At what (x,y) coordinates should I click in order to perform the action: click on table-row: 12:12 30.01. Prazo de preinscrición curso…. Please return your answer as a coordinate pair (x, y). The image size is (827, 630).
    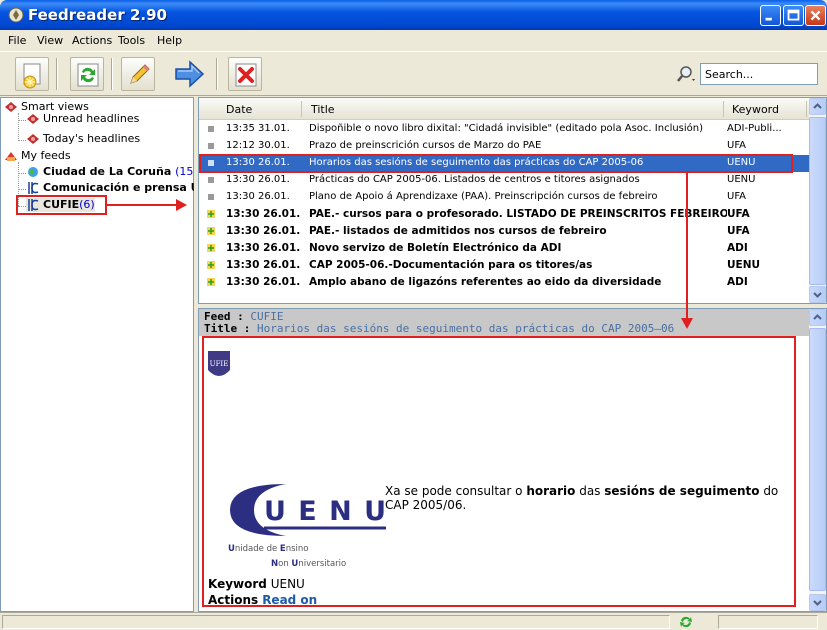
    Looking at the image, I should click on (505, 146).